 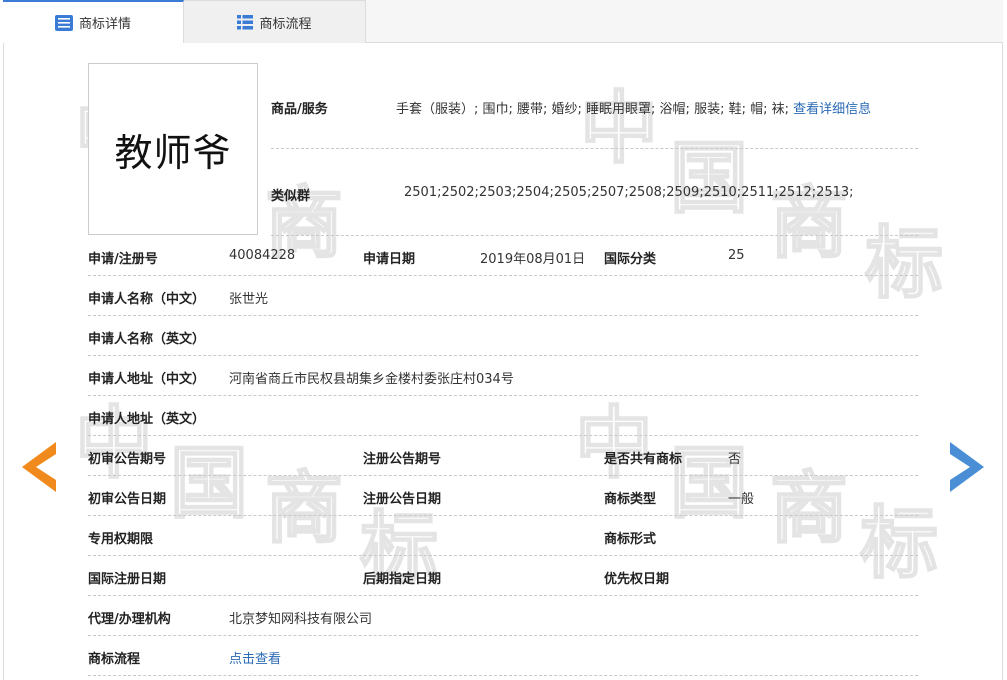 I want to click on reg-pub-date-label: 注册公告日期, so click(x=402, y=499).